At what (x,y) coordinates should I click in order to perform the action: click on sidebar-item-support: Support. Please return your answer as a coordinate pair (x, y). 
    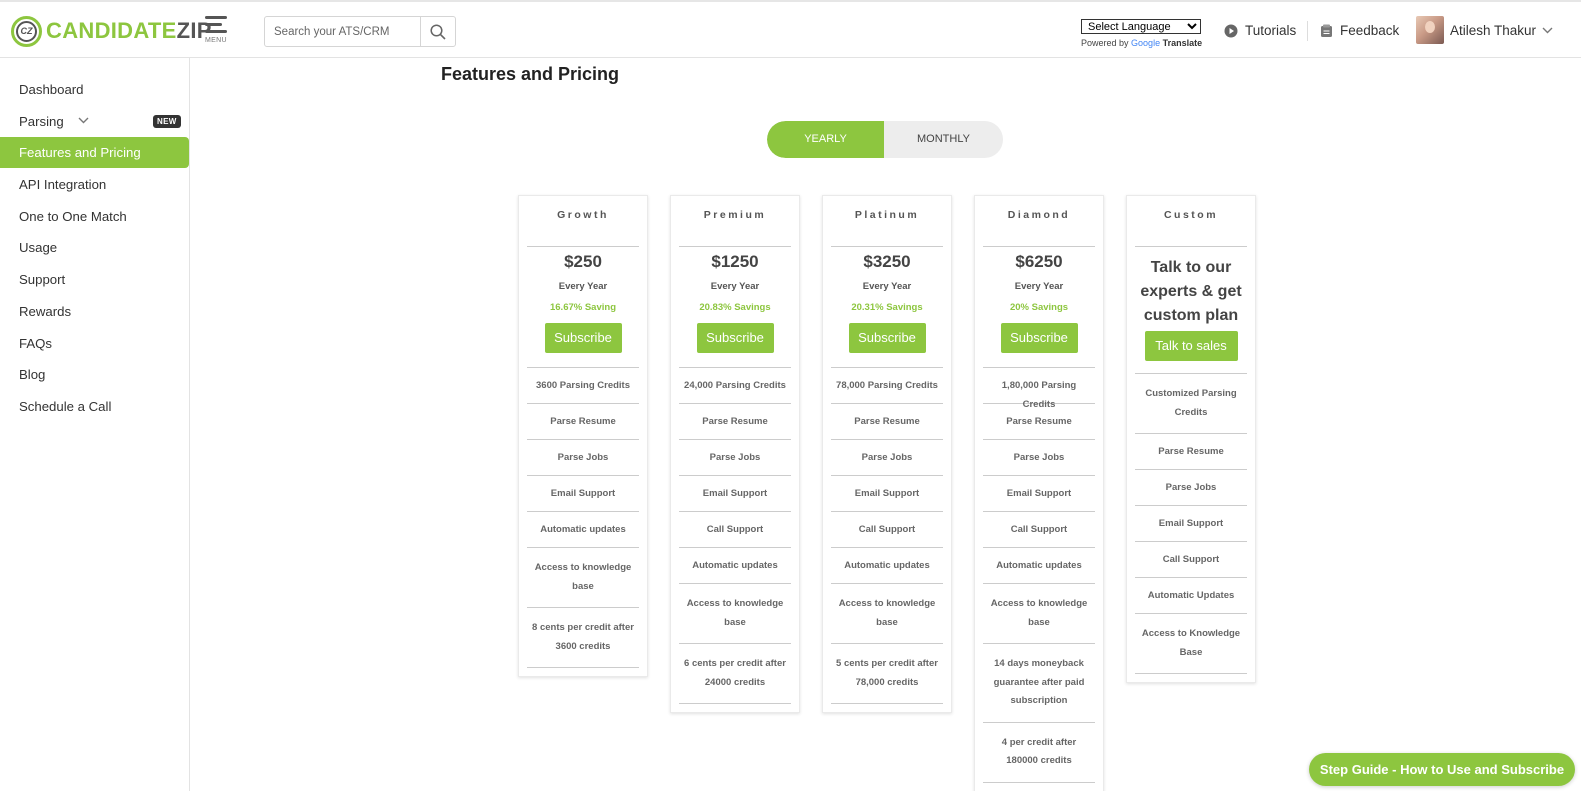
    Looking at the image, I should click on (94, 279).